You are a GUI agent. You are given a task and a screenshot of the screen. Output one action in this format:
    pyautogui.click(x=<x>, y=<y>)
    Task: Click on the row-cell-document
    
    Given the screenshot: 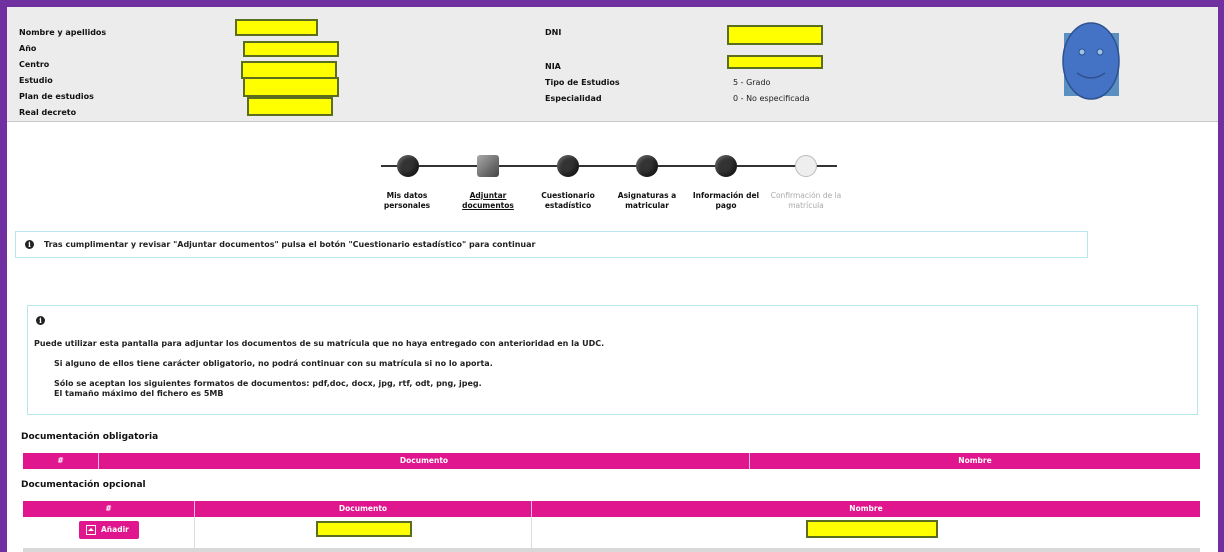 What is the action you would take?
    pyautogui.click(x=363, y=532)
    